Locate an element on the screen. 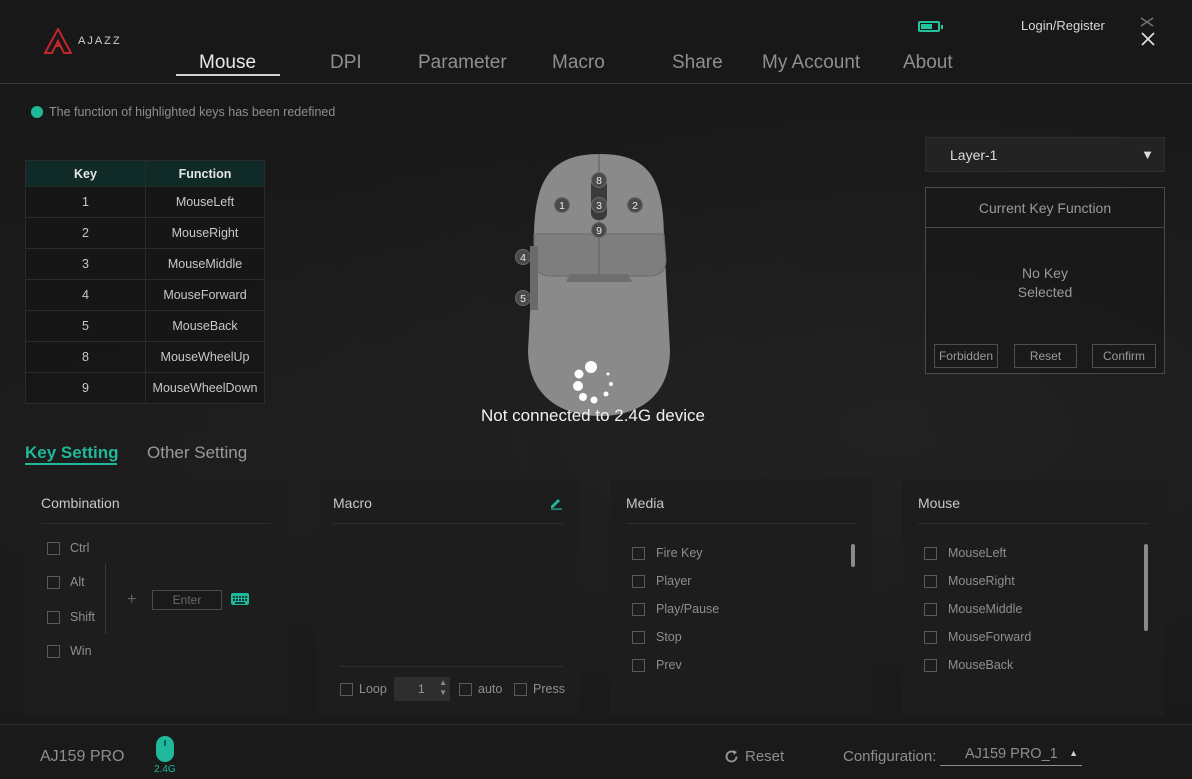  list-item: Player is located at coordinates (661, 581).